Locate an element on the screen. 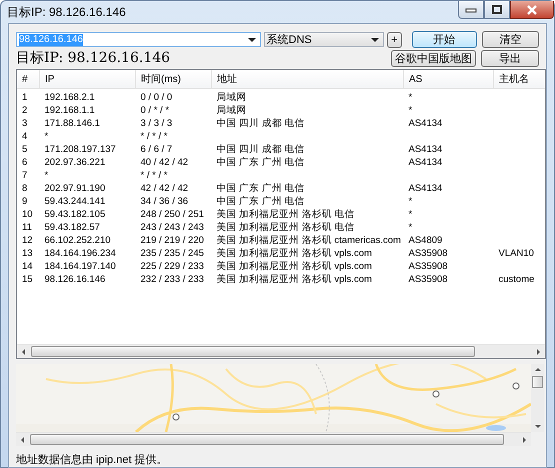 The width and height of the screenshot is (555, 468). table-cell: 192.168.1.1 is located at coordinates (69, 110).